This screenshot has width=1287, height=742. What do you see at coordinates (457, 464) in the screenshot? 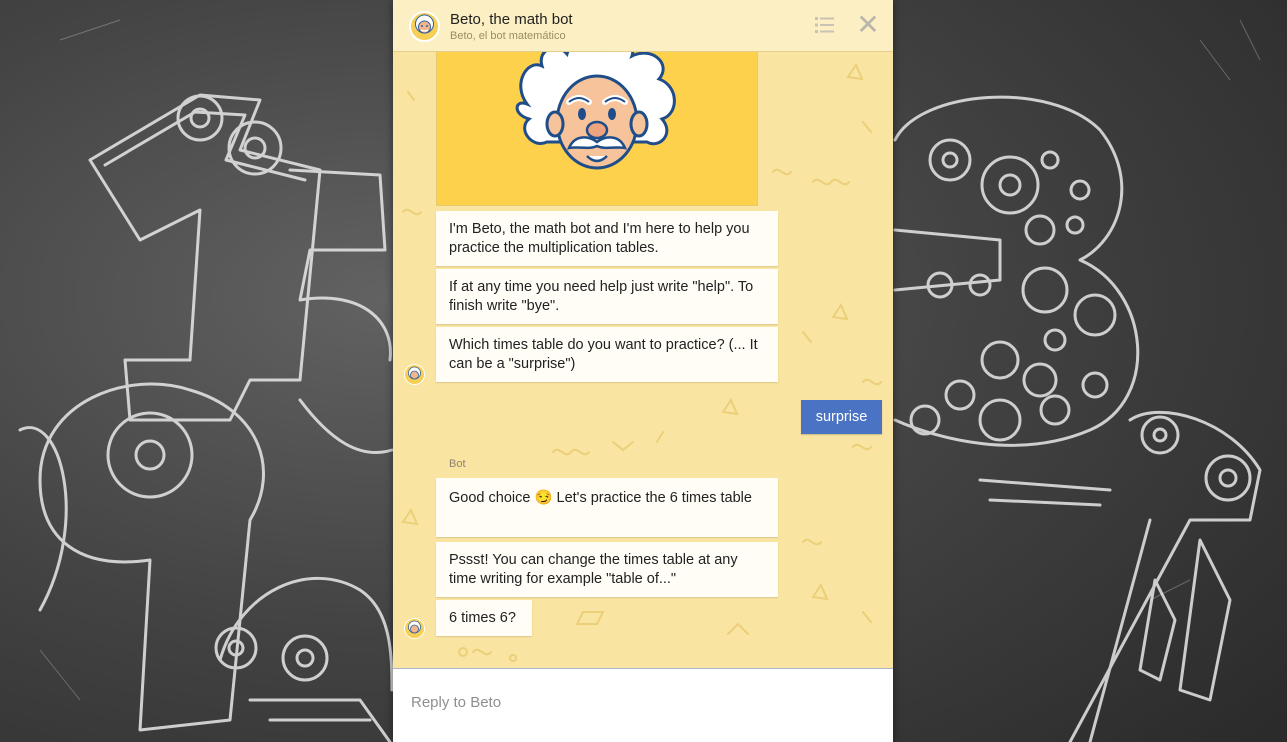
I see `sender-label: Bot` at bounding box center [457, 464].